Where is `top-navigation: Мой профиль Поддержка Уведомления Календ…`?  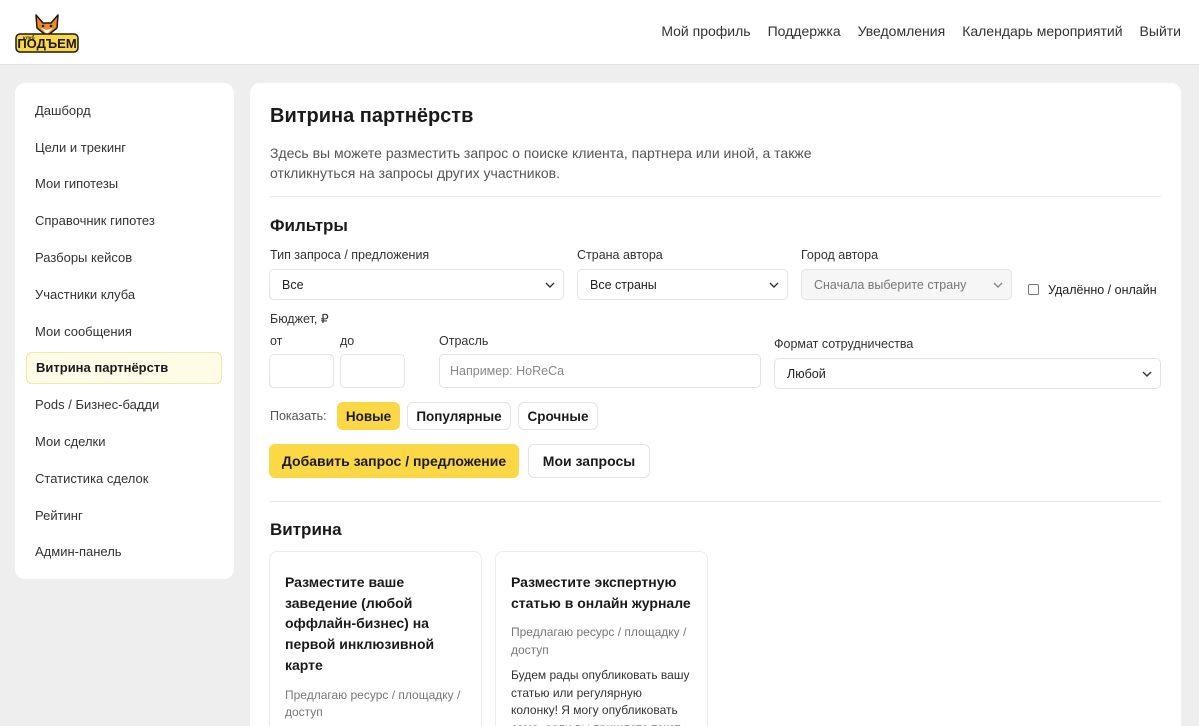 top-navigation: Мой профиль Поддержка Уведомления Календ… is located at coordinates (921, 31).